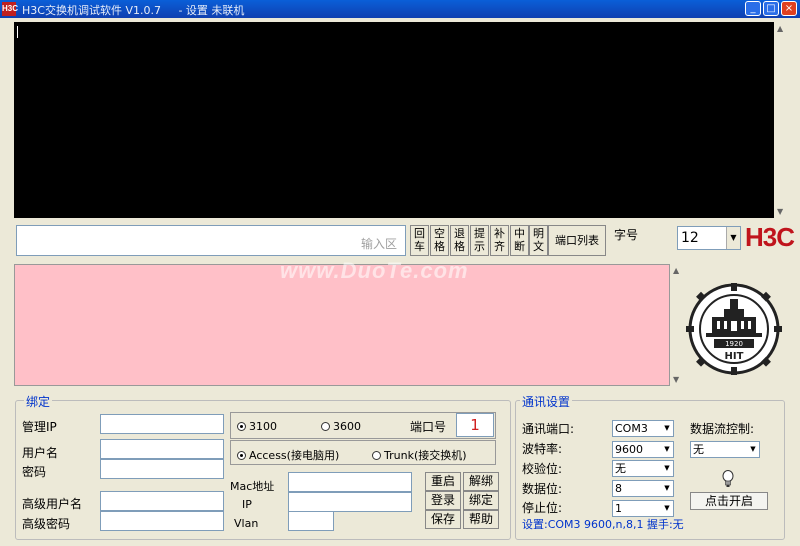 The width and height of the screenshot is (800, 546). I want to click on backspace-button: 退格, so click(459, 240).